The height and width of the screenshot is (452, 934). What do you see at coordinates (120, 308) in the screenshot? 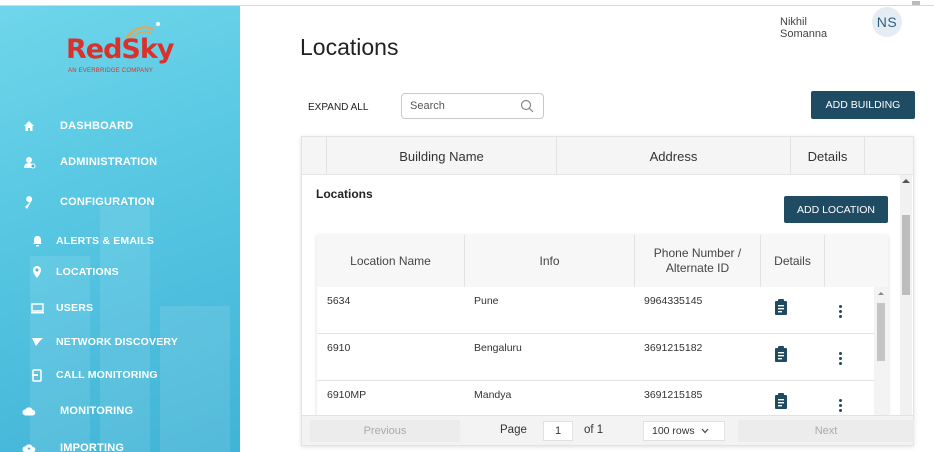
I see `sidebar-item-users: USERS` at bounding box center [120, 308].